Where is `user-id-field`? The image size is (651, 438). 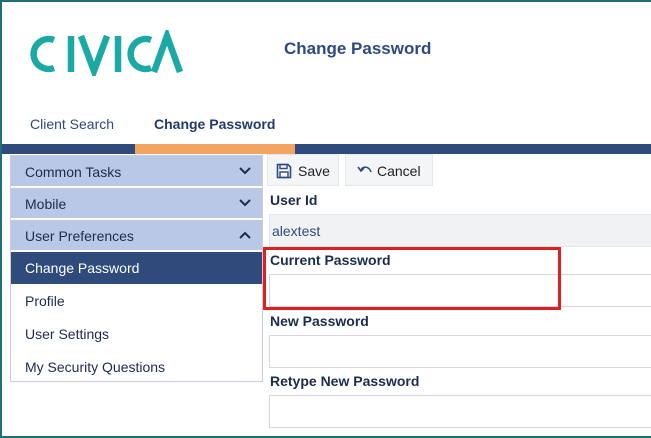
user-id-field is located at coordinates (460, 230).